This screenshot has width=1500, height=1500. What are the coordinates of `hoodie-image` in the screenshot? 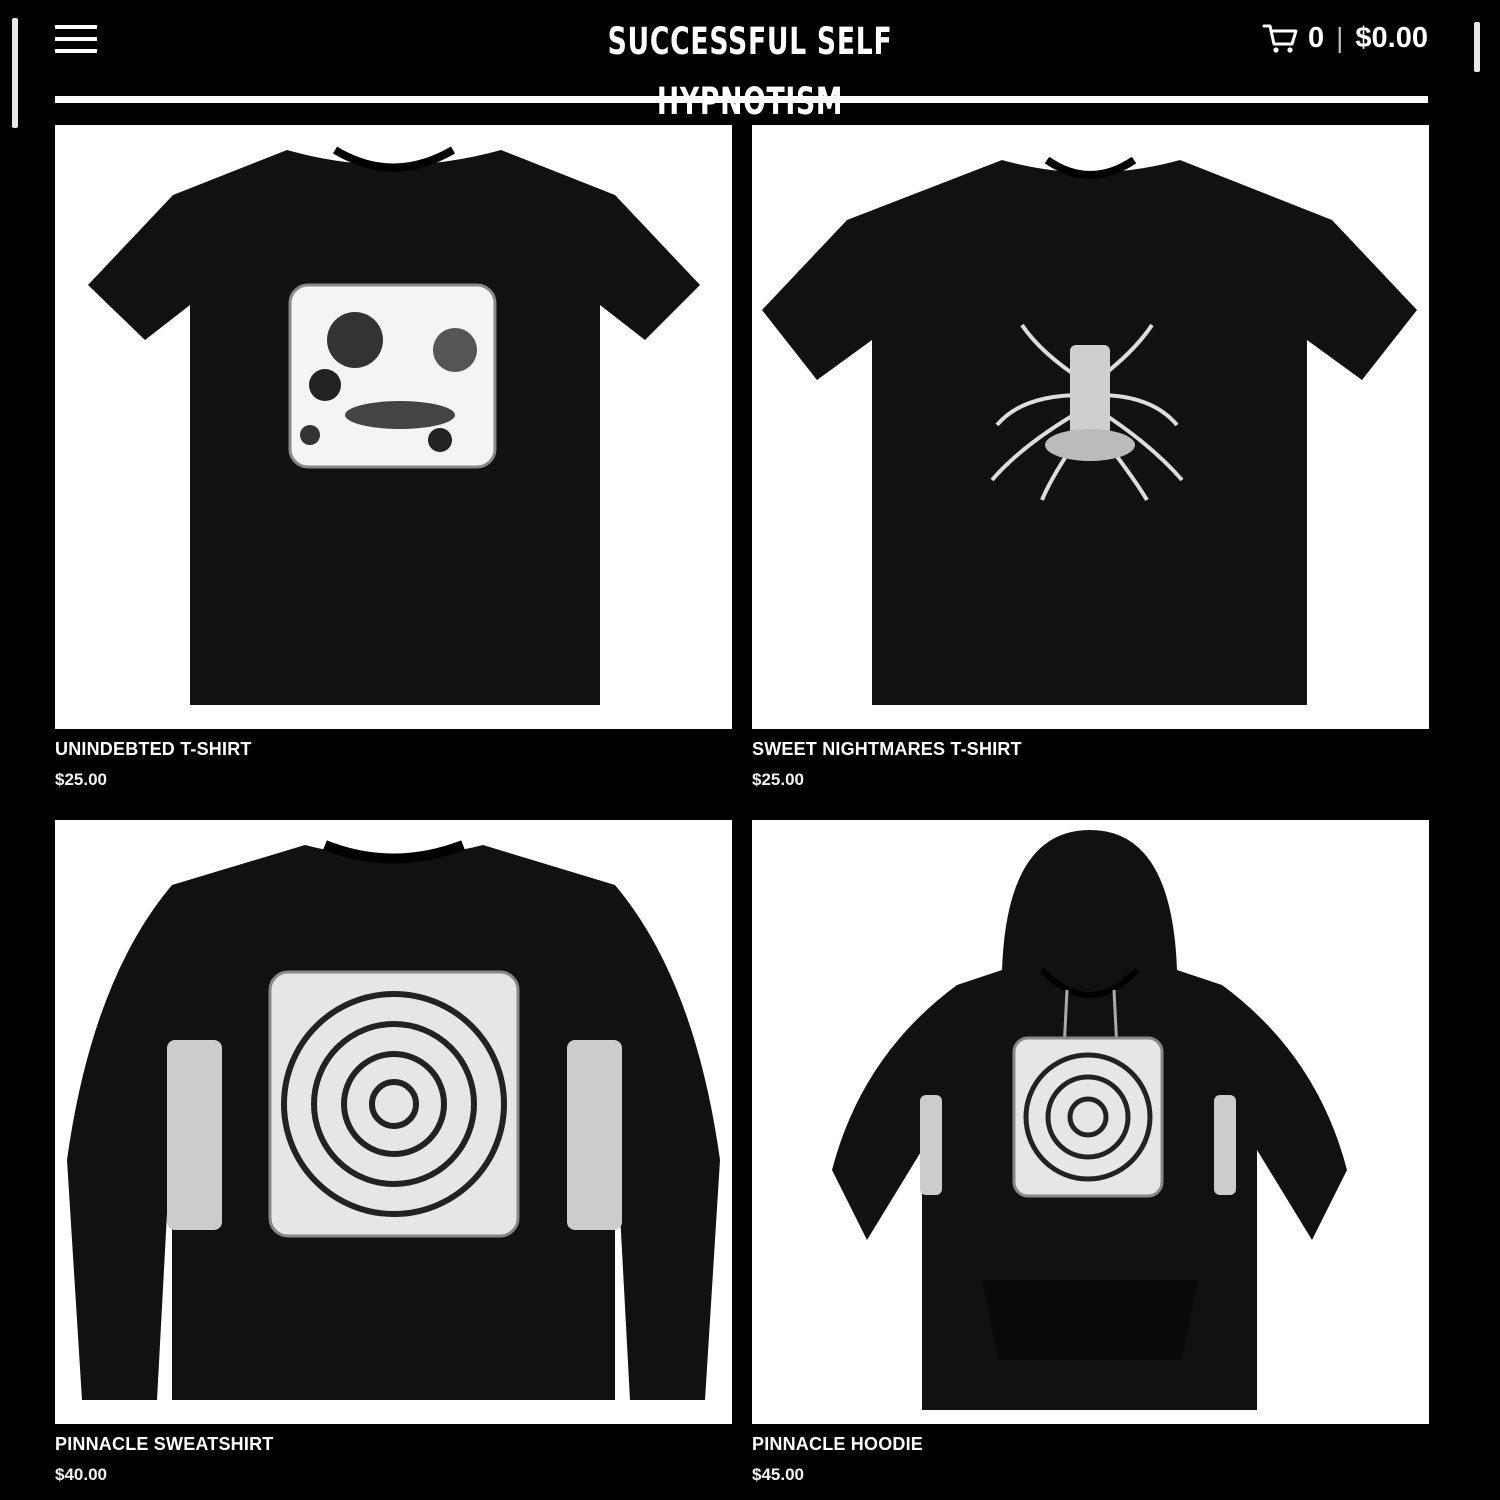 It's located at (1089, 1120).